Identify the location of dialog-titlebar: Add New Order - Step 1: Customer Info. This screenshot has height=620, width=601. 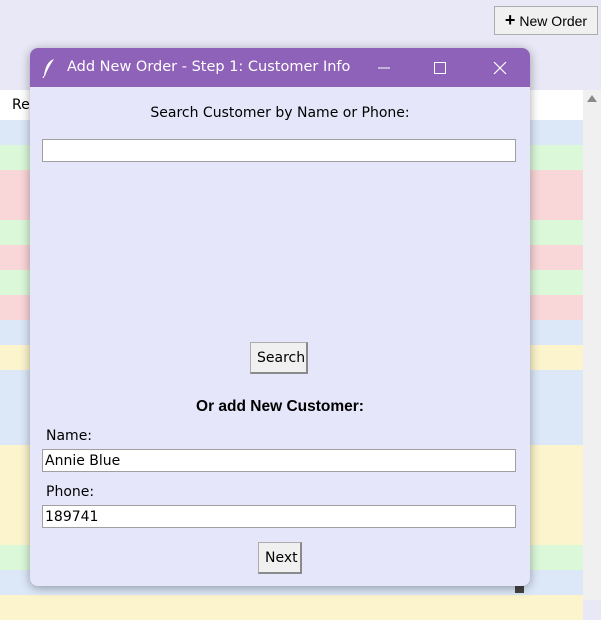
(280, 67).